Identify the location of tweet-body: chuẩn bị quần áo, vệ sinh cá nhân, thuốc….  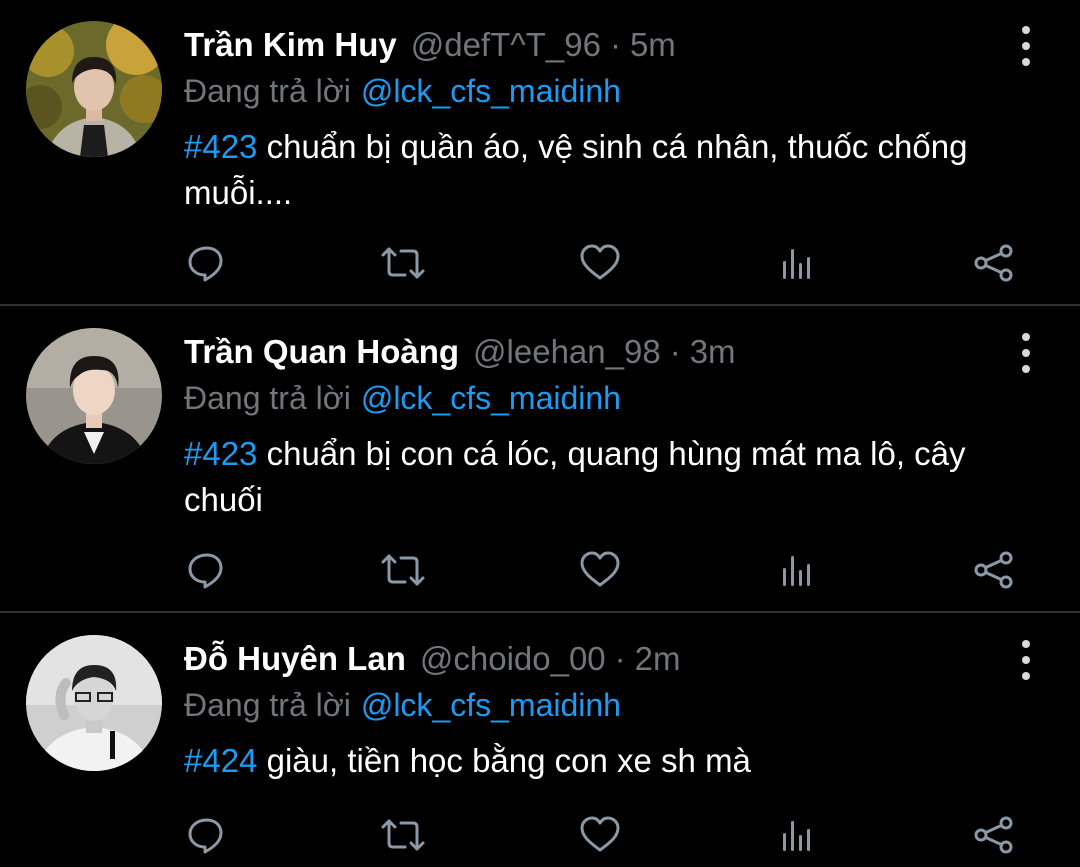
(576, 169).